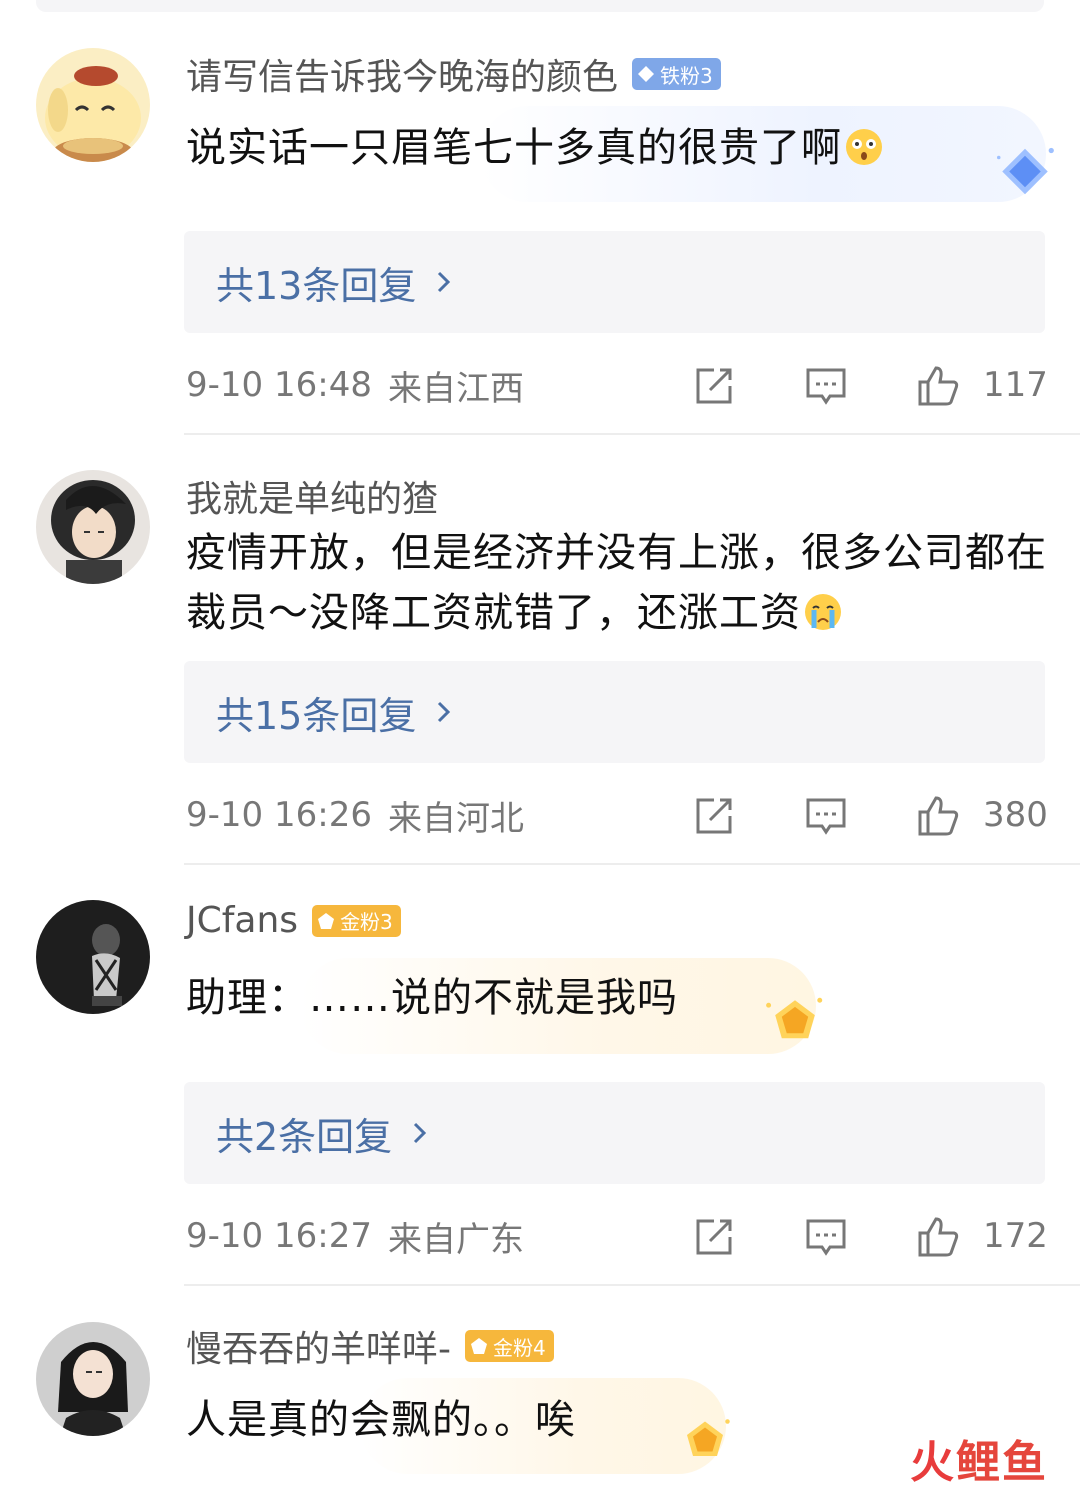 The width and height of the screenshot is (1080, 1490). I want to click on badge-label: 金粉4, so click(519, 1347).